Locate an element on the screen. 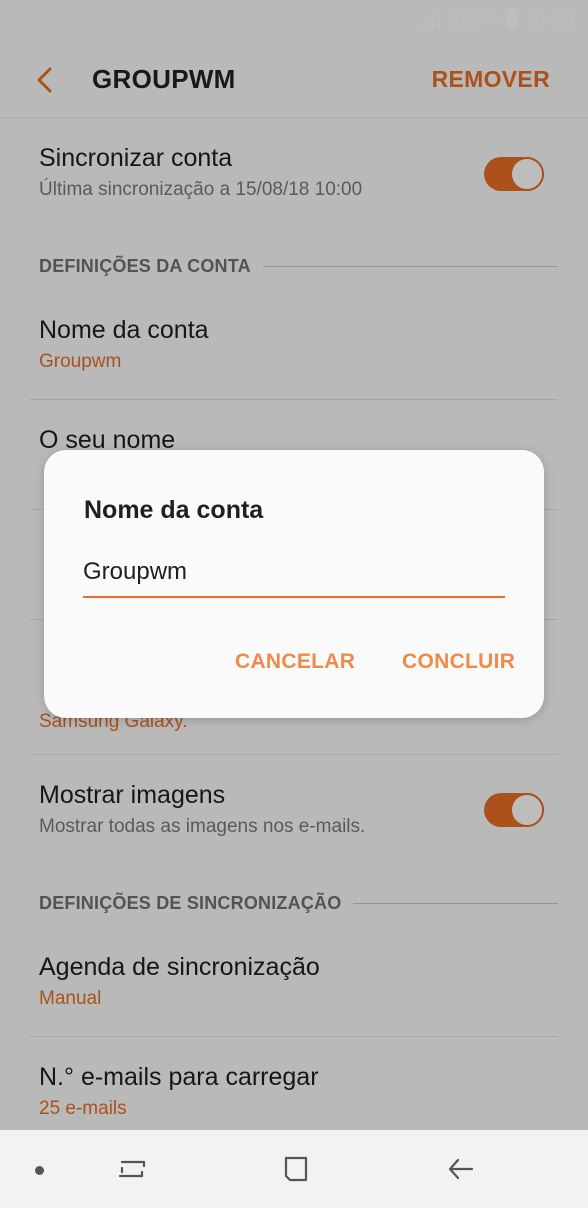 The image size is (588, 1208). navigation-bar is located at coordinates (294, 1169).